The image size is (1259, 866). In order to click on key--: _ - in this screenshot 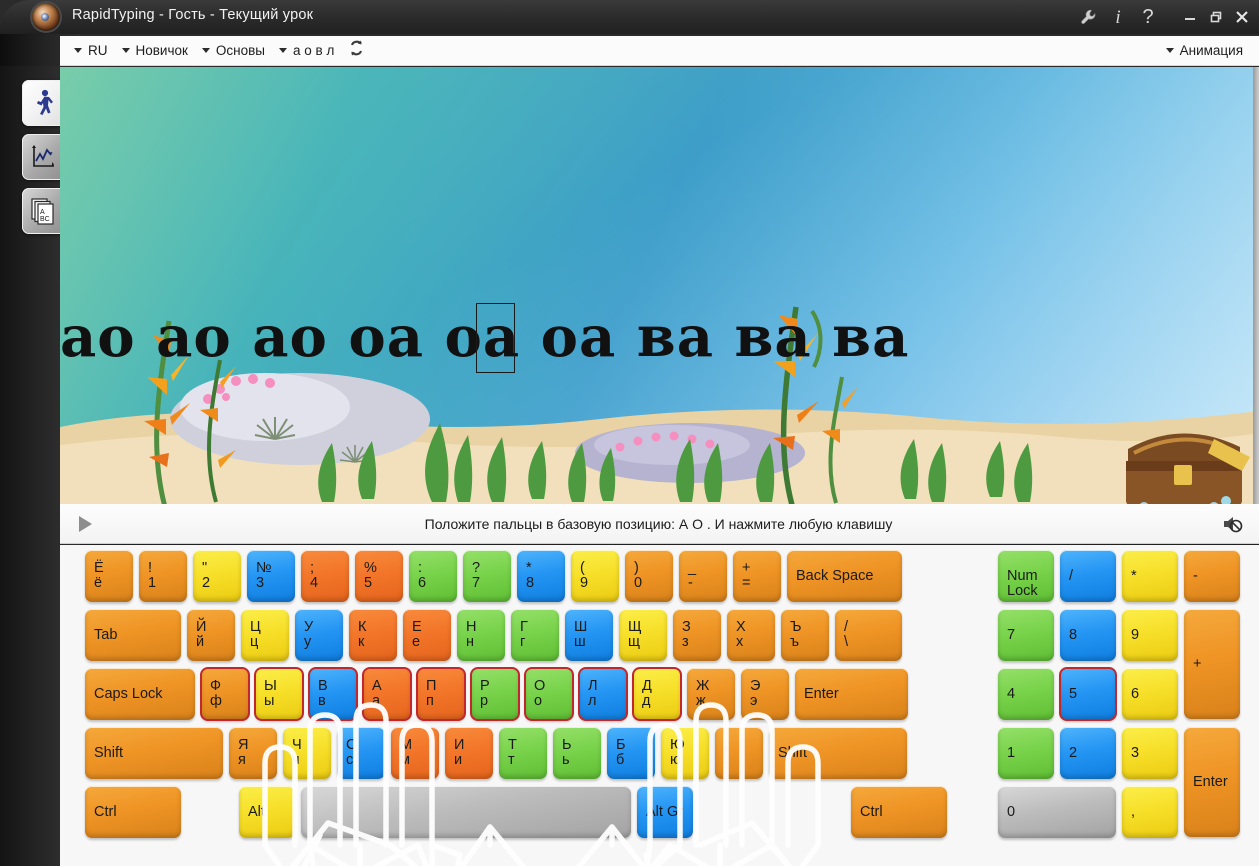, I will do `click(703, 576)`.